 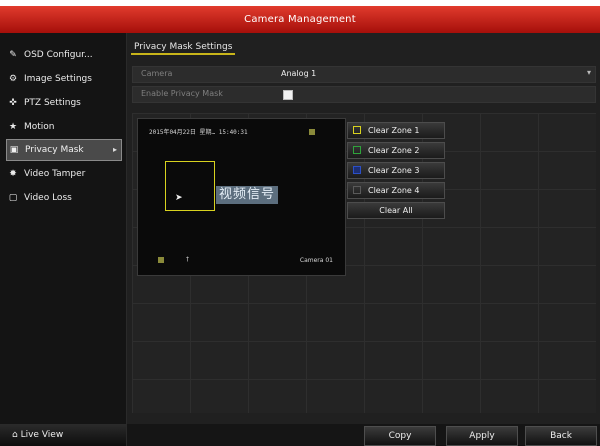 I want to click on live-view-label: Live View, so click(x=42, y=435).